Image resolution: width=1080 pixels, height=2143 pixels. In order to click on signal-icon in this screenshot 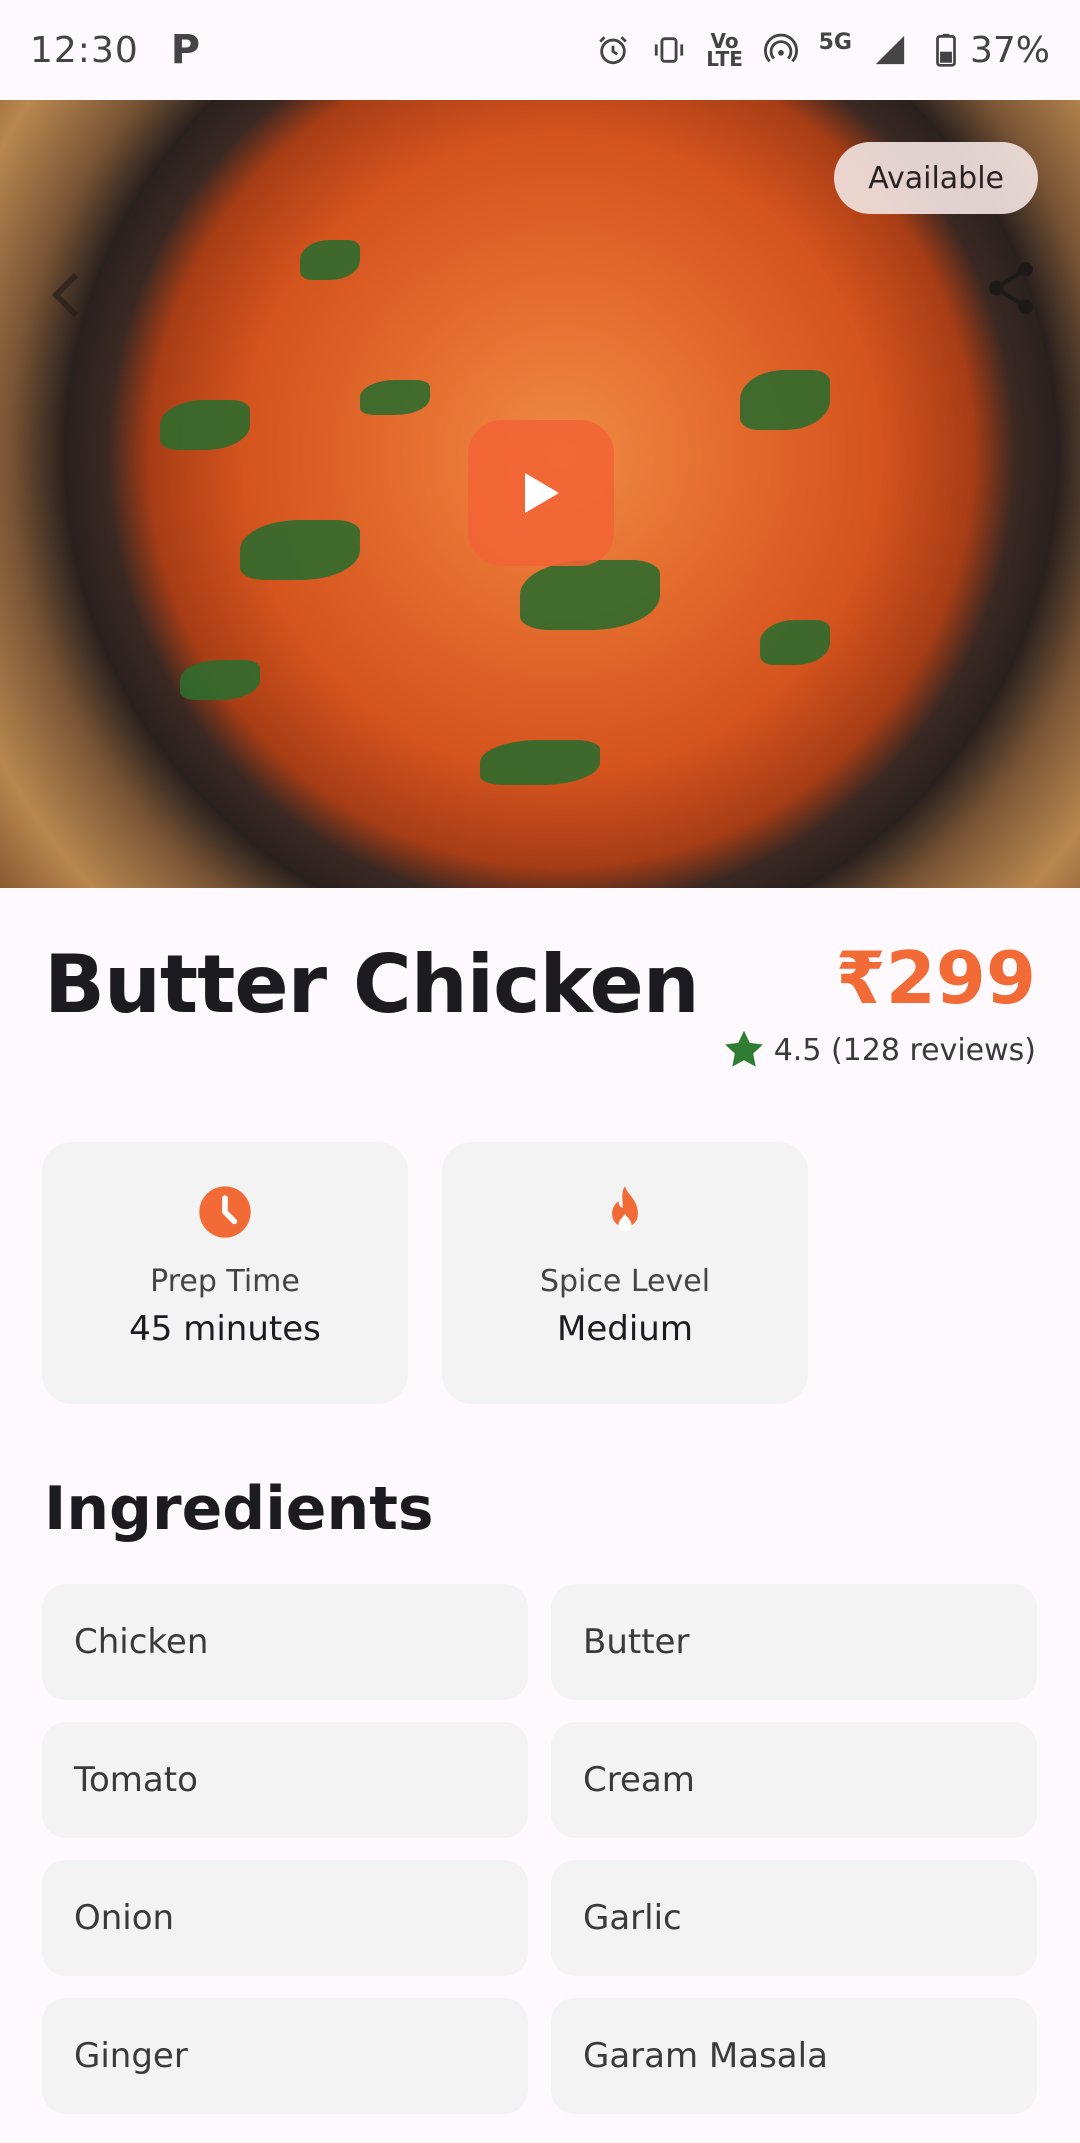, I will do `click(890, 50)`.